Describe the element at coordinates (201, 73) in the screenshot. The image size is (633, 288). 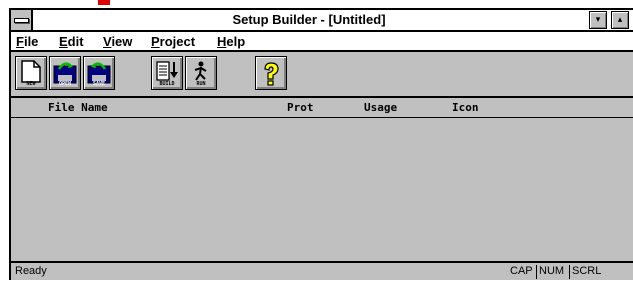
I see `run-button: RUN` at that location.